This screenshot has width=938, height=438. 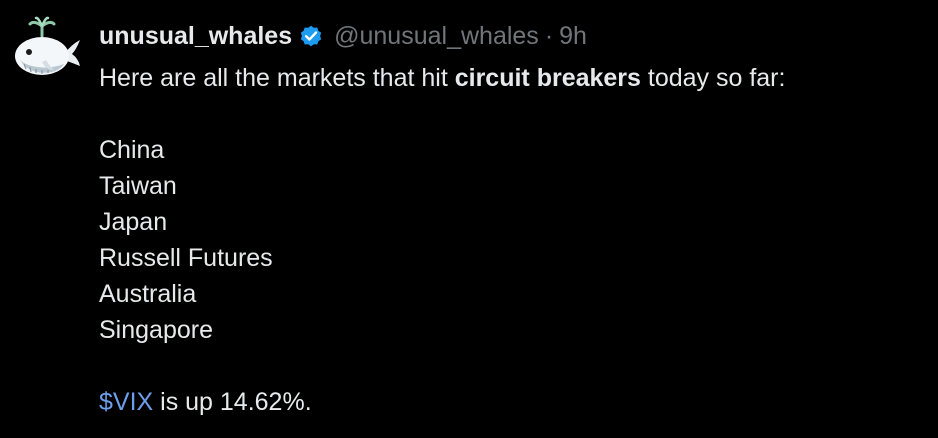 What do you see at coordinates (311, 36) in the screenshot?
I see `verified-badge-icon` at bounding box center [311, 36].